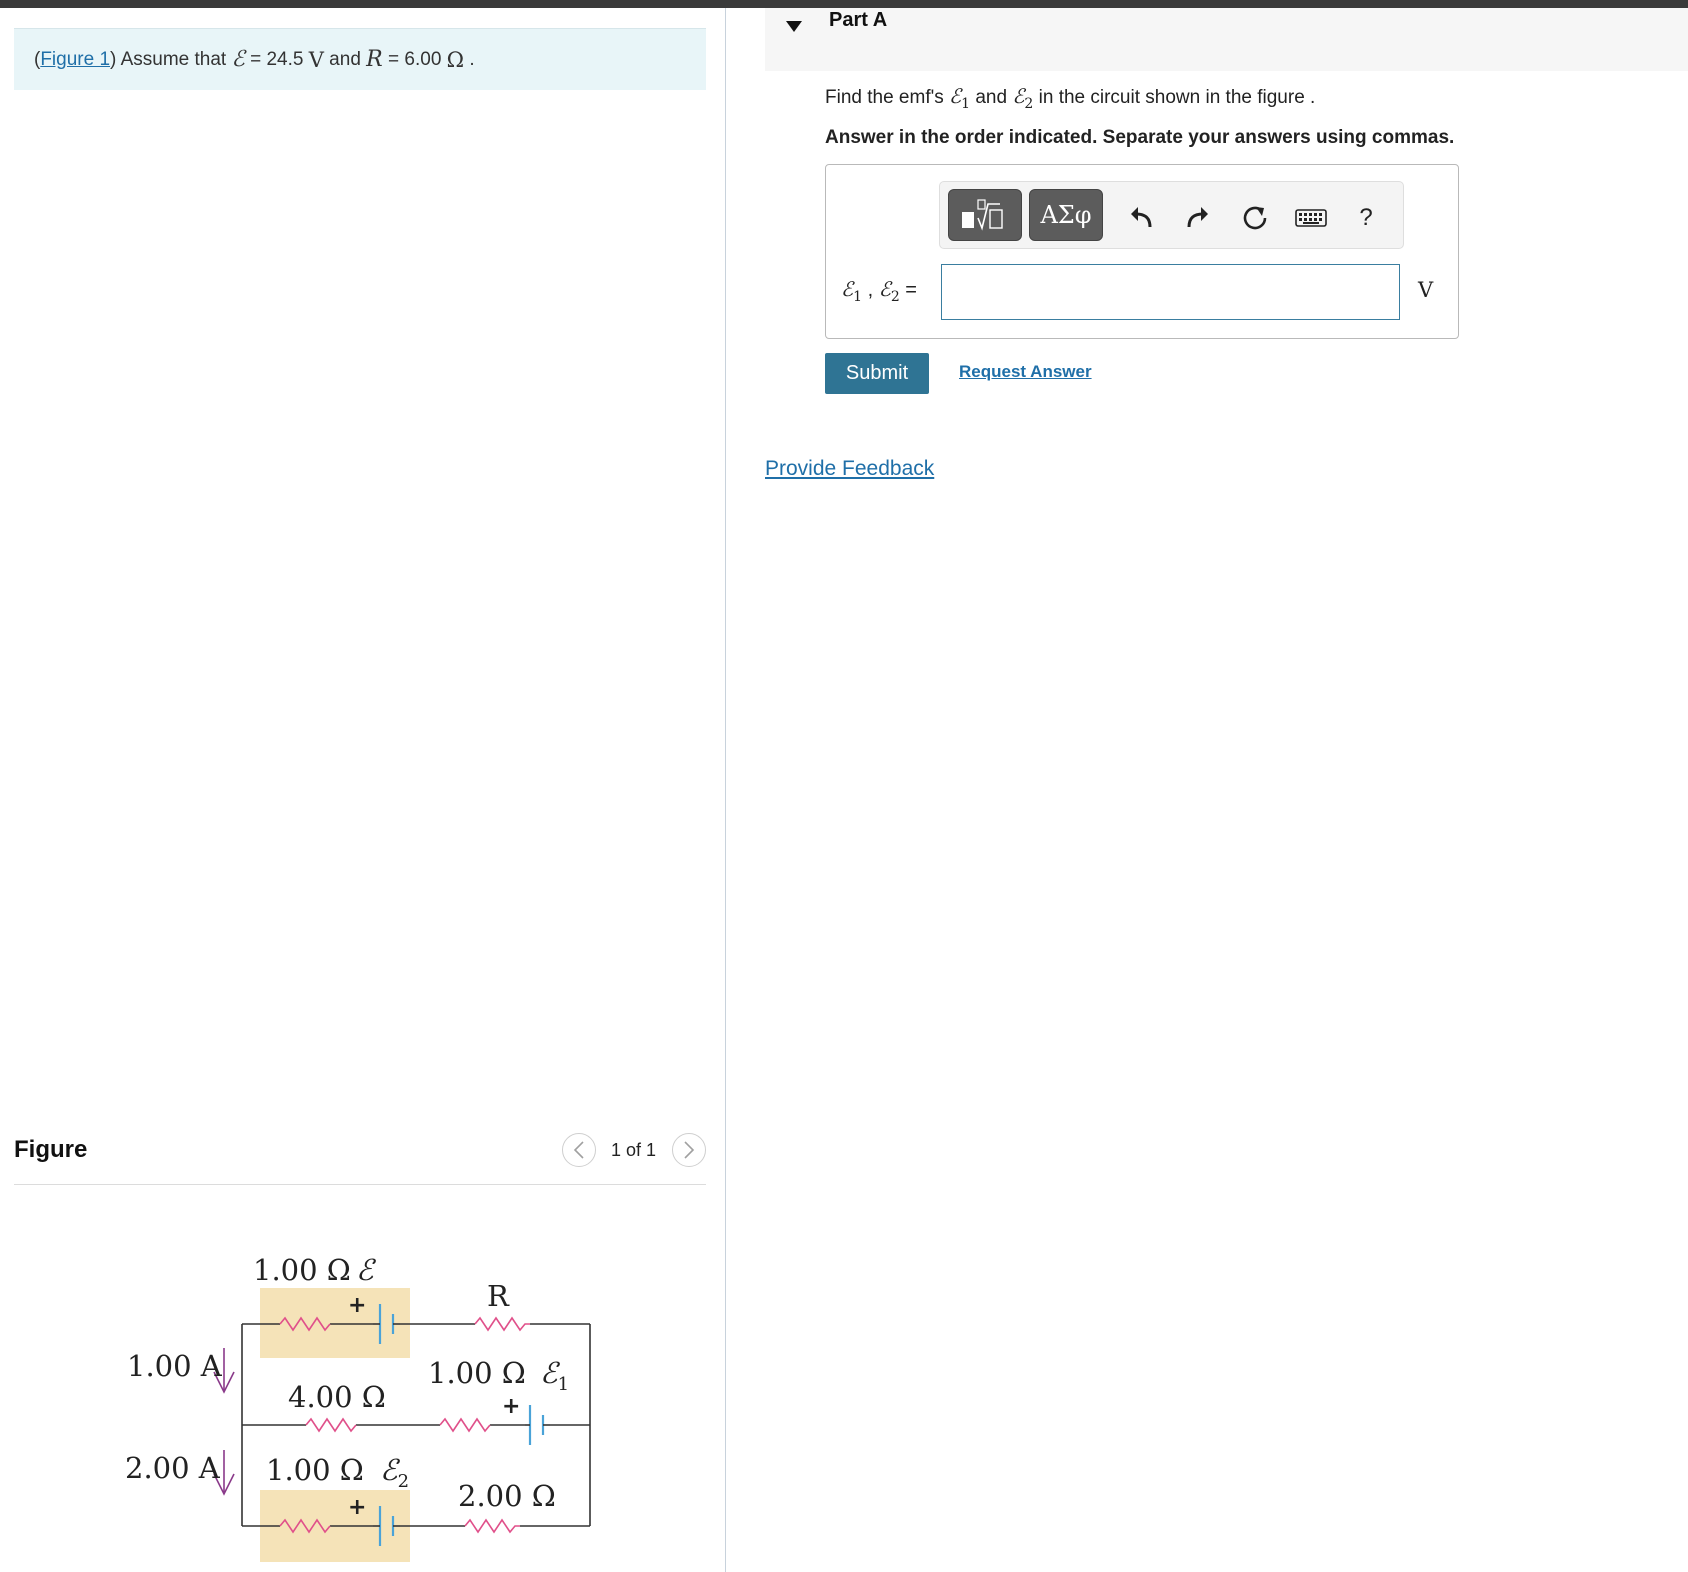  What do you see at coordinates (335, 1323) in the screenshot?
I see `top-branch-highlight` at bounding box center [335, 1323].